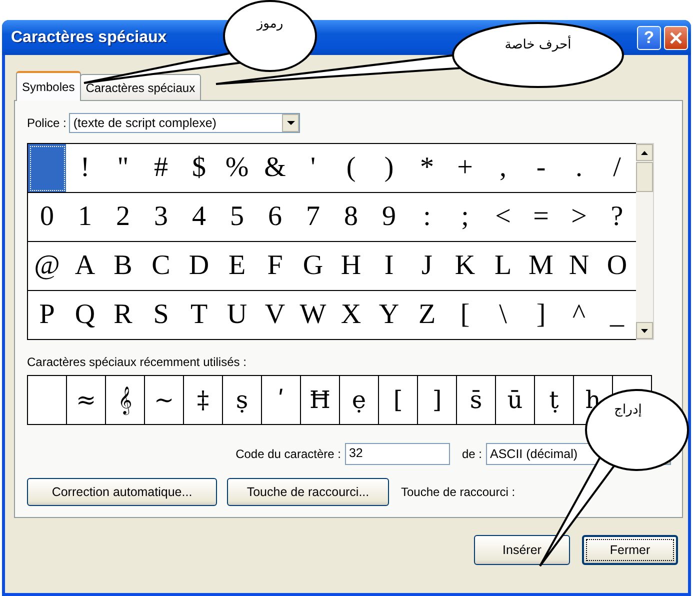 Image resolution: width=693 pixels, height=596 pixels. What do you see at coordinates (465, 217) in the screenshot?
I see `symbol-cell: ;` at bounding box center [465, 217].